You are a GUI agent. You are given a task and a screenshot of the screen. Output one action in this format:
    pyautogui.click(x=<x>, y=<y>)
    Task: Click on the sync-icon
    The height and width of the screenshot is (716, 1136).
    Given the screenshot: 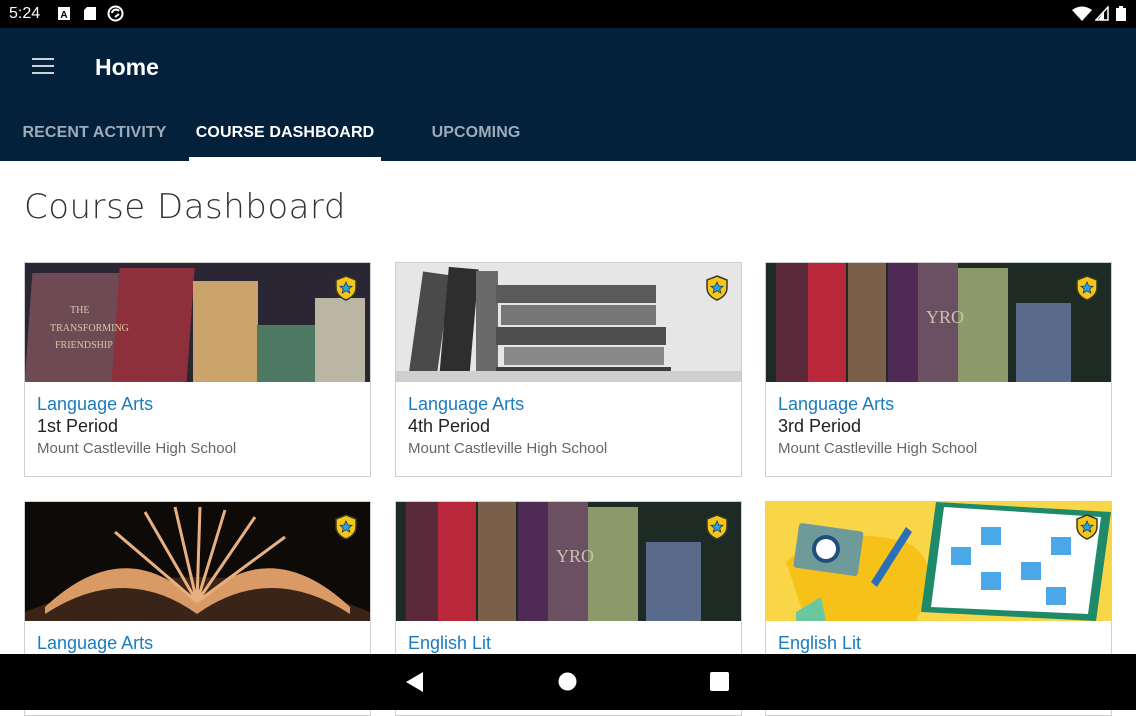 What is the action you would take?
    pyautogui.click(x=115, y=13)
    